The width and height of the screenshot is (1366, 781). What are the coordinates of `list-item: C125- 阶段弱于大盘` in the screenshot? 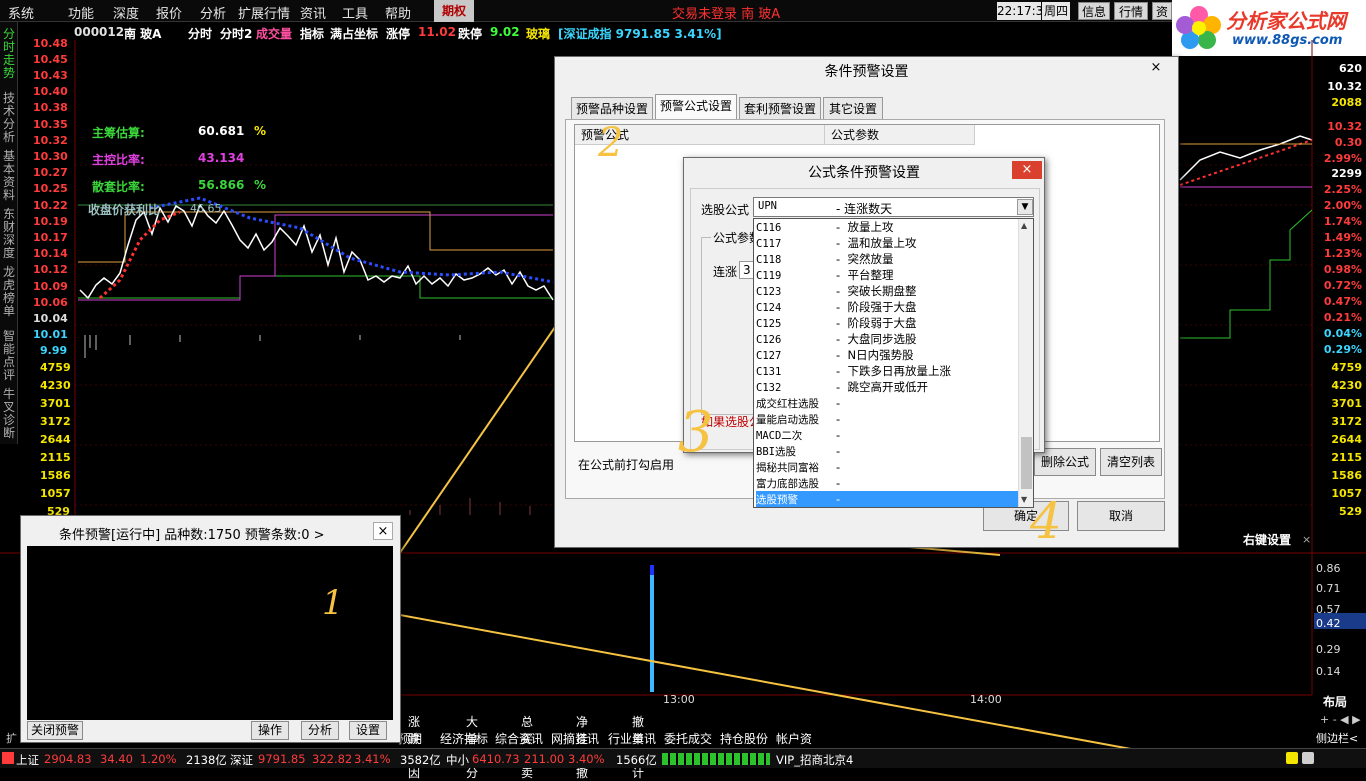 It's located at (887, 323).